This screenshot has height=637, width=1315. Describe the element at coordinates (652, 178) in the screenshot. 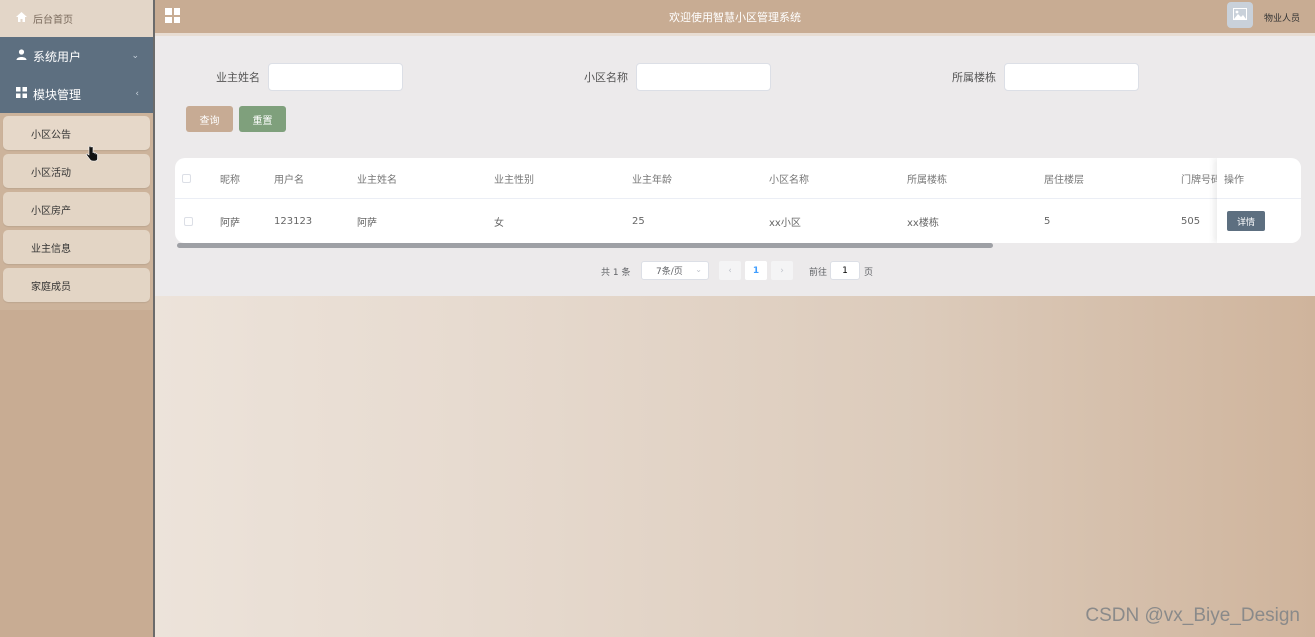

I see `column-header: 业主年龄` at that location.